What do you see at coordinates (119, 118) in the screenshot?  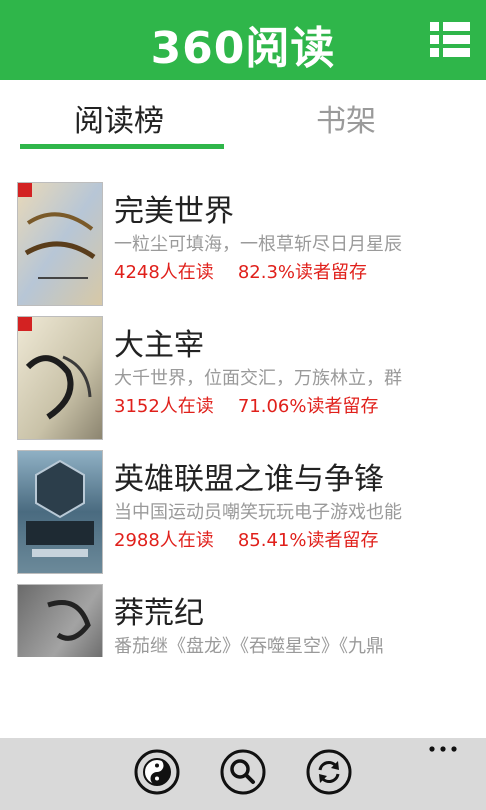 I see `tab-reading-rank: 阅读榜` at bounding box center [119, 118].